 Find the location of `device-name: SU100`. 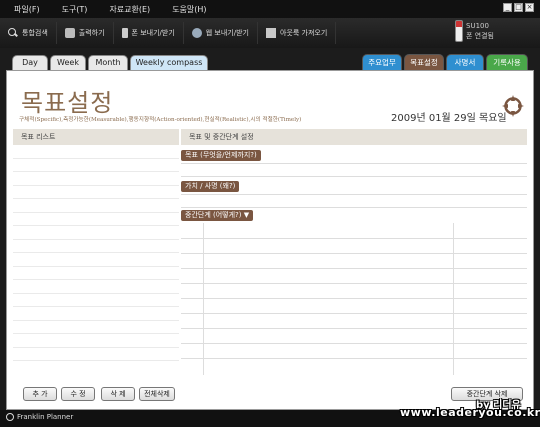

device-name: SU100 is located at coordinates (477, 26).